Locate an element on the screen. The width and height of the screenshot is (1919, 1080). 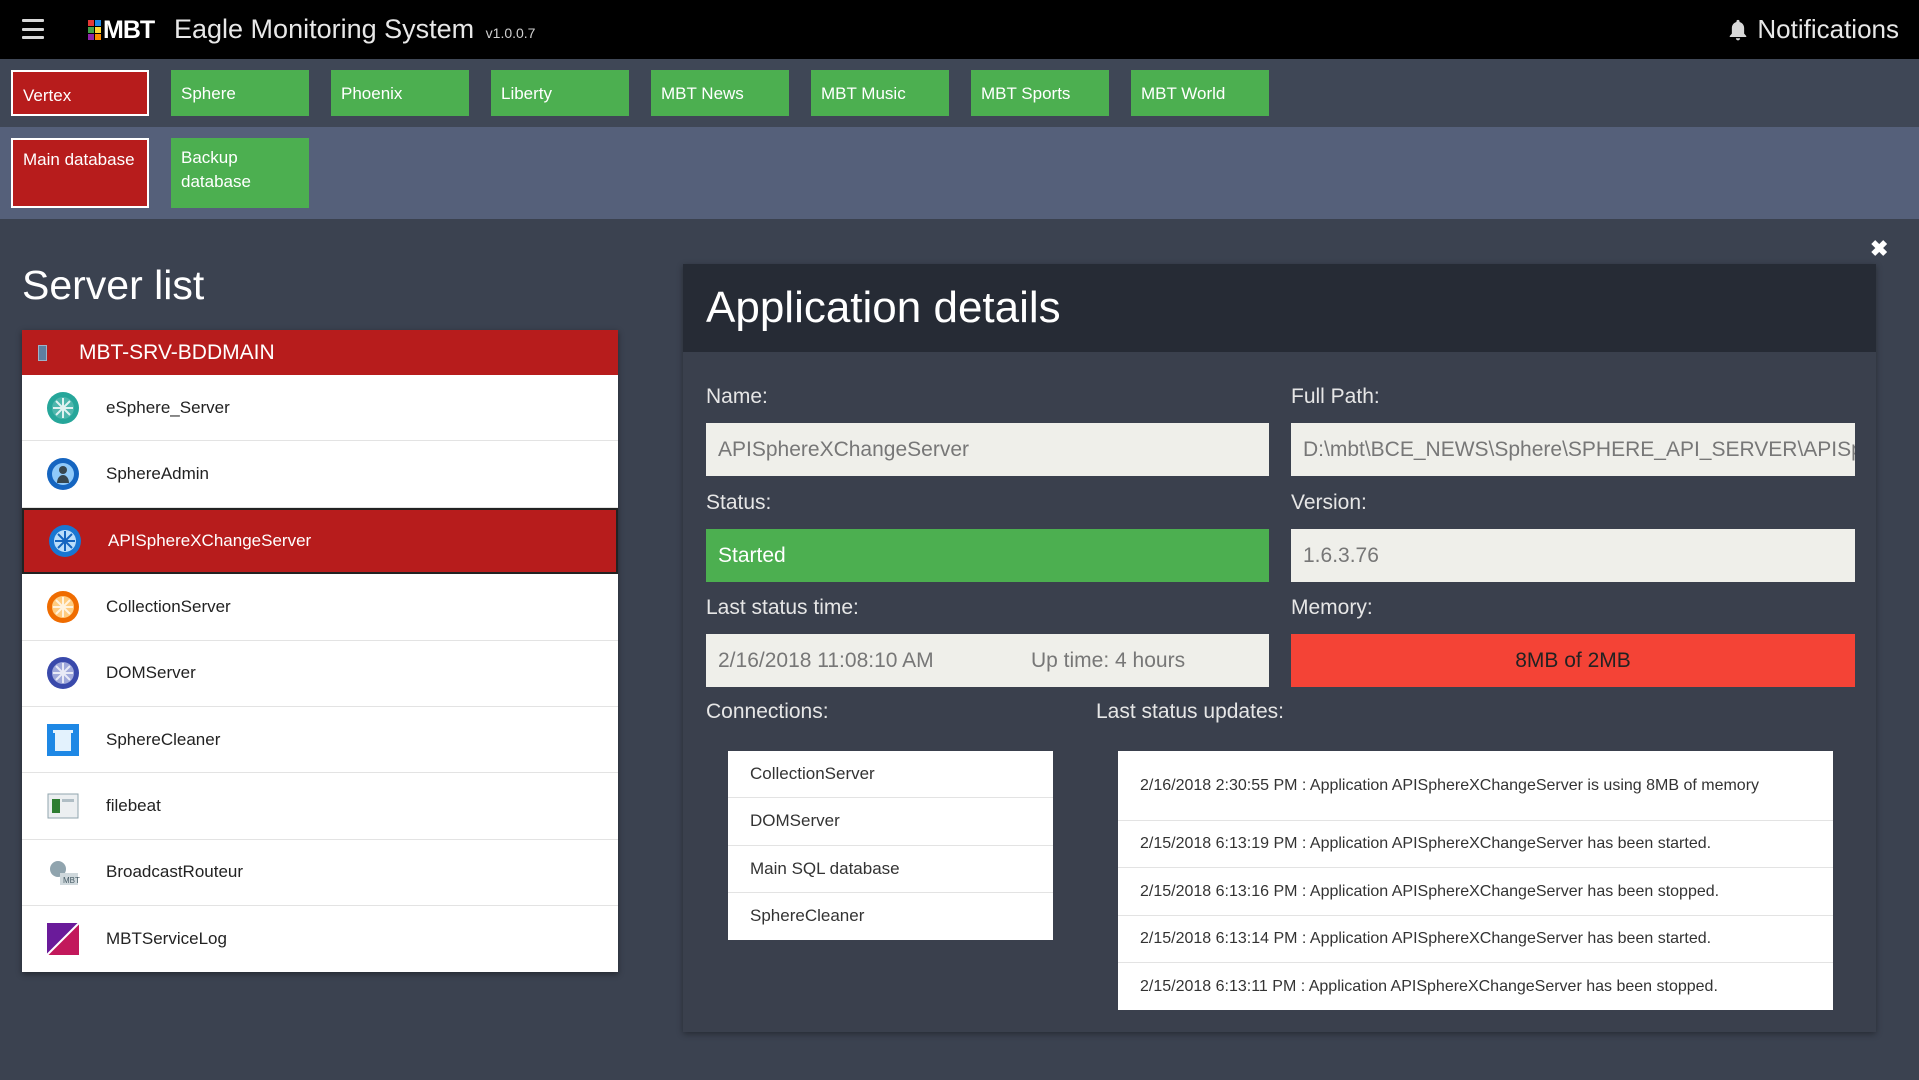
last-status-time-label: Last status time: is located at coordinates (782, 607).